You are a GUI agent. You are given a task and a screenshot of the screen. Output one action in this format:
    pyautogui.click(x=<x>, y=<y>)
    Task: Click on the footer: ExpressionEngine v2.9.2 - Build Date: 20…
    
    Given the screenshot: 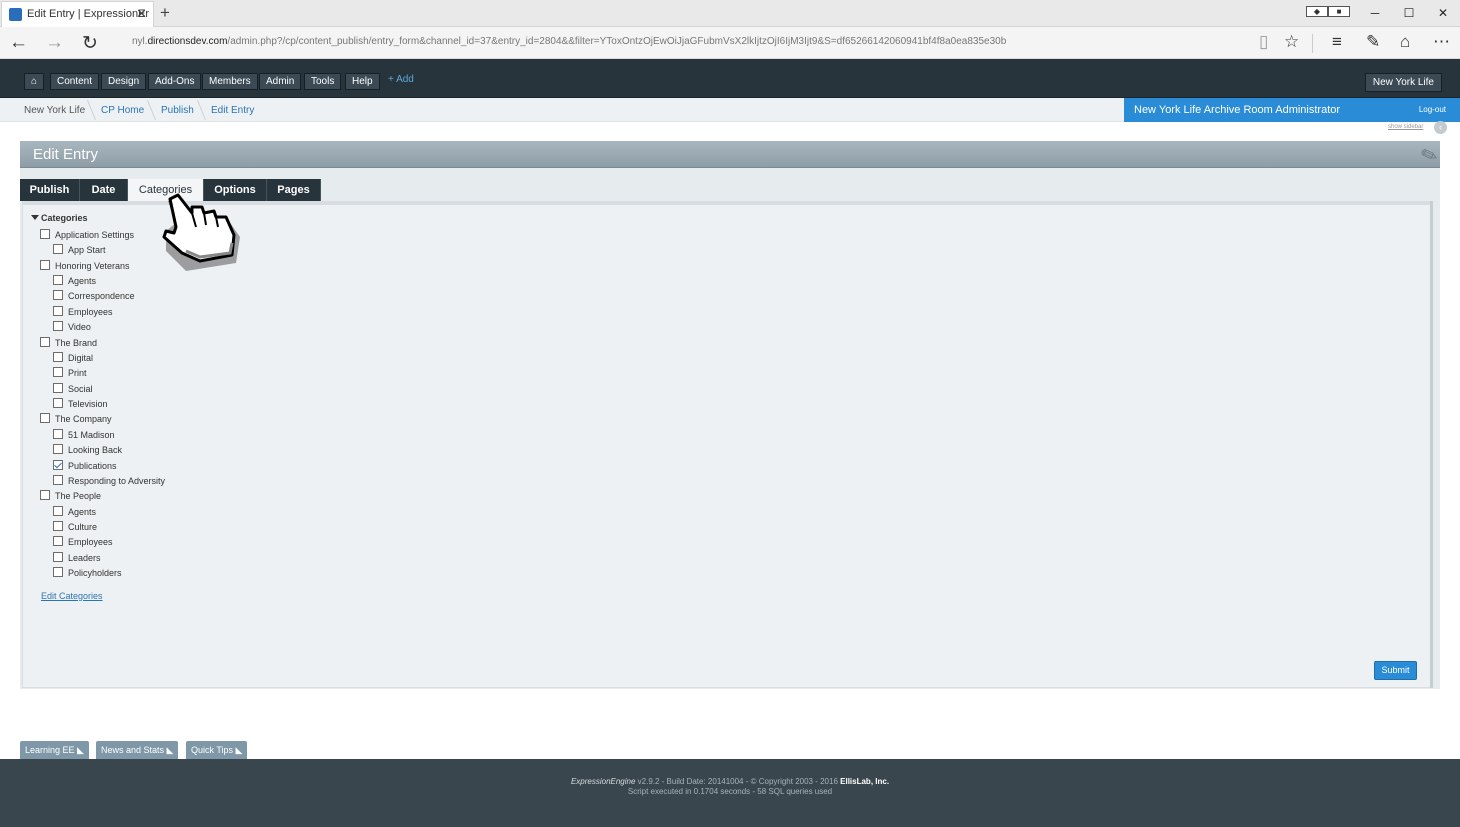 What is the action you would take?
    pyautogui.click(x=730, y=793)
    